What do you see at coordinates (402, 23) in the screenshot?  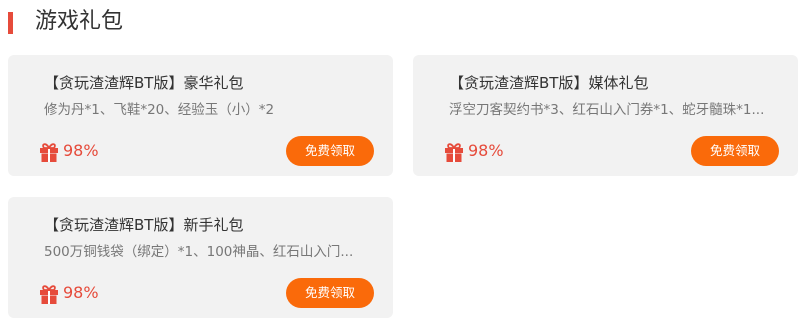 I see `section-header: 游戏礼包` at bounding box center [402, 23].